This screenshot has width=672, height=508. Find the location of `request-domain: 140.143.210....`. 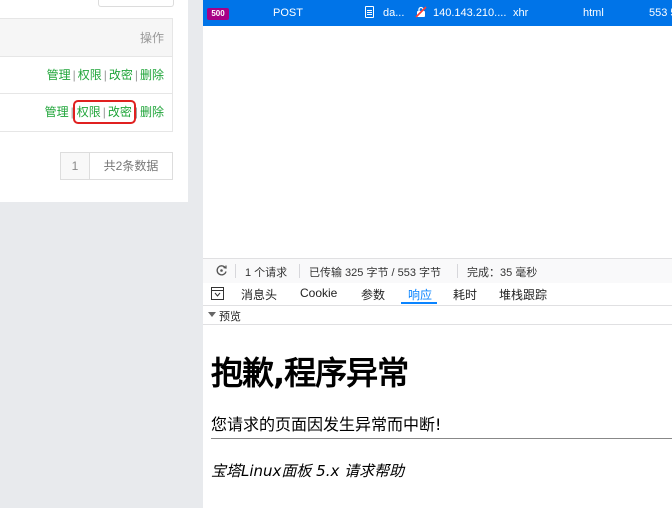

request-domain: 140.143.210.... is located at coordinates (470, 13).